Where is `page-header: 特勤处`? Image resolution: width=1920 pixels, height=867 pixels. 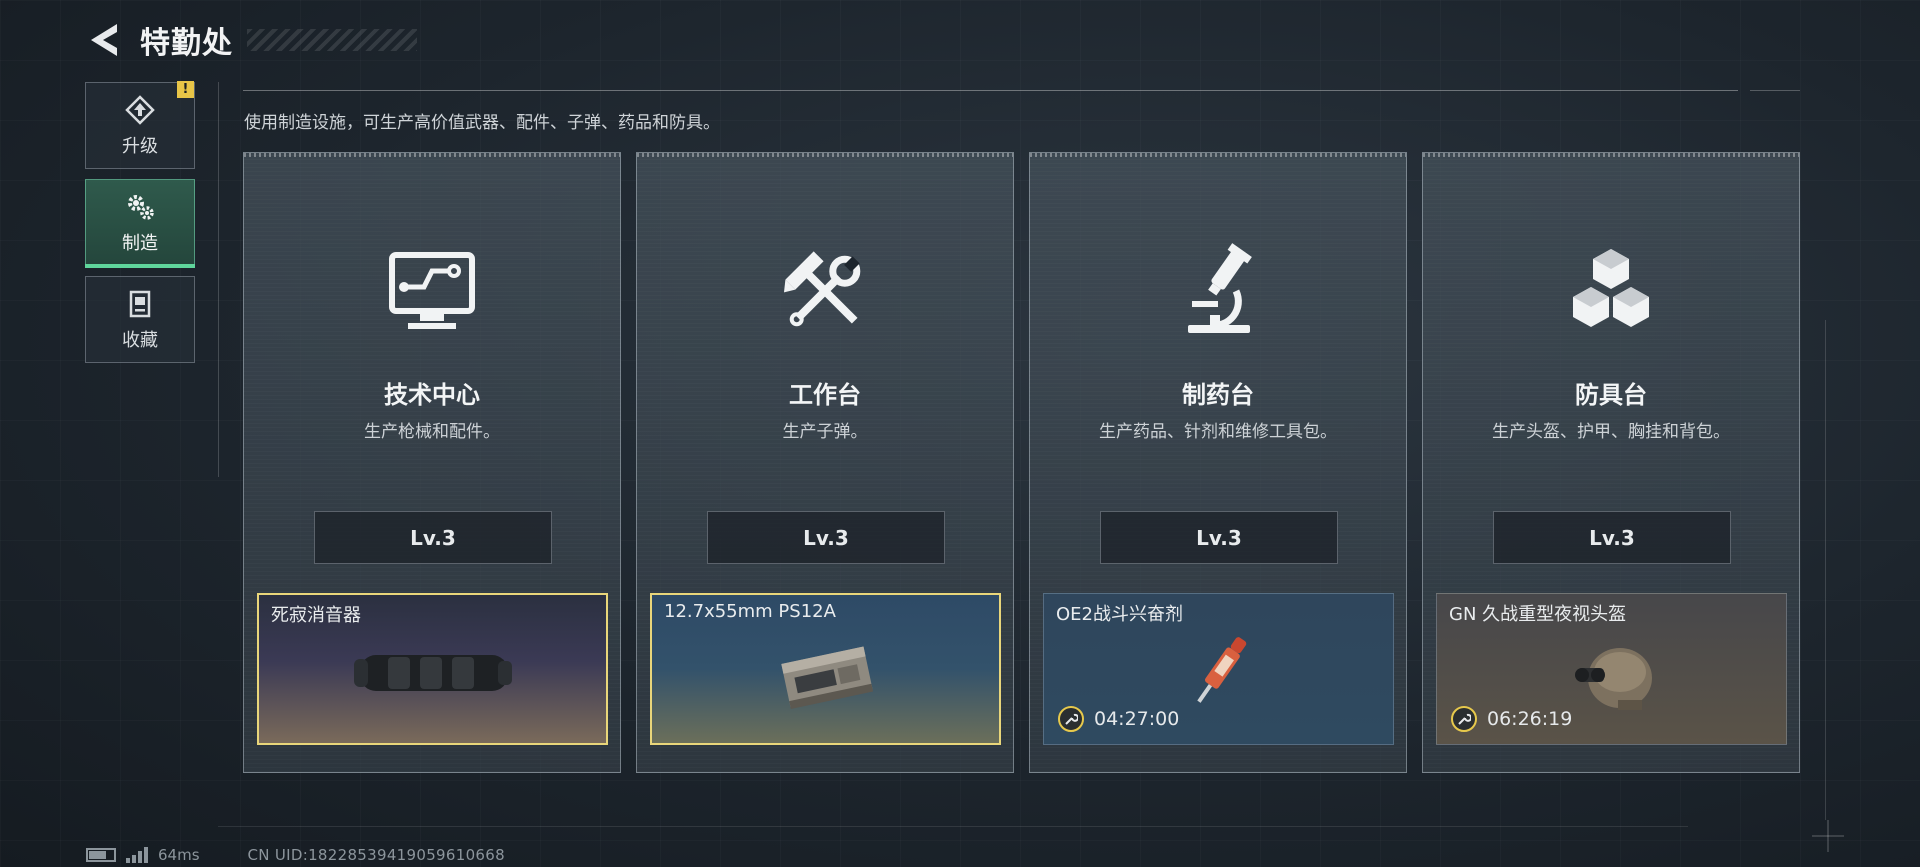
page-header: 特勤处 is located at coordinates (251, 40).